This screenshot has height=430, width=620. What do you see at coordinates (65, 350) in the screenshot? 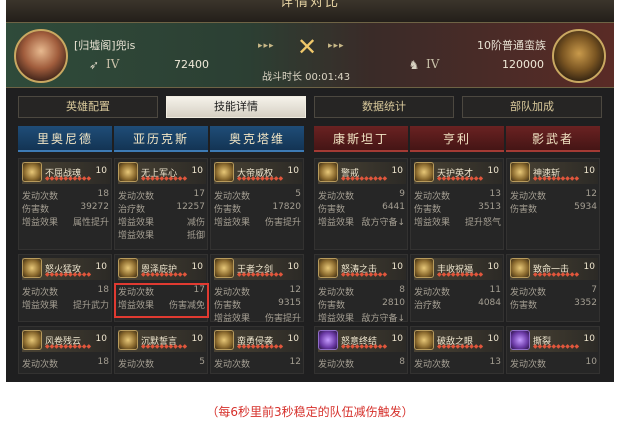
I see `skill-card: 风卷残云 10 ◆◆◆◆◆◆◆◆◆◆ 发动次数 18` at bounding box center [65, 350].